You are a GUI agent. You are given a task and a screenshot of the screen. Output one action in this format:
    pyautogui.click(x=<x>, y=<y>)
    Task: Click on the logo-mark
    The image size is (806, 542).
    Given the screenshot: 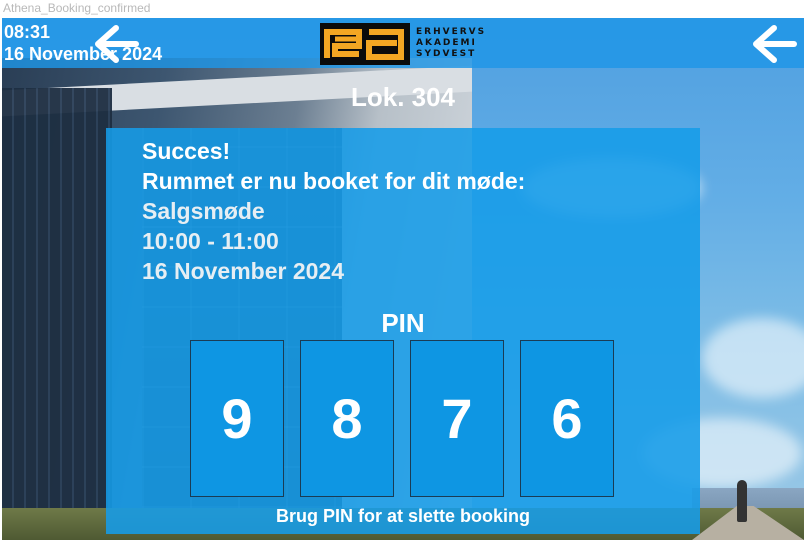 What is the action you would take?
    pyautogui.click(x=365, y=44)
    